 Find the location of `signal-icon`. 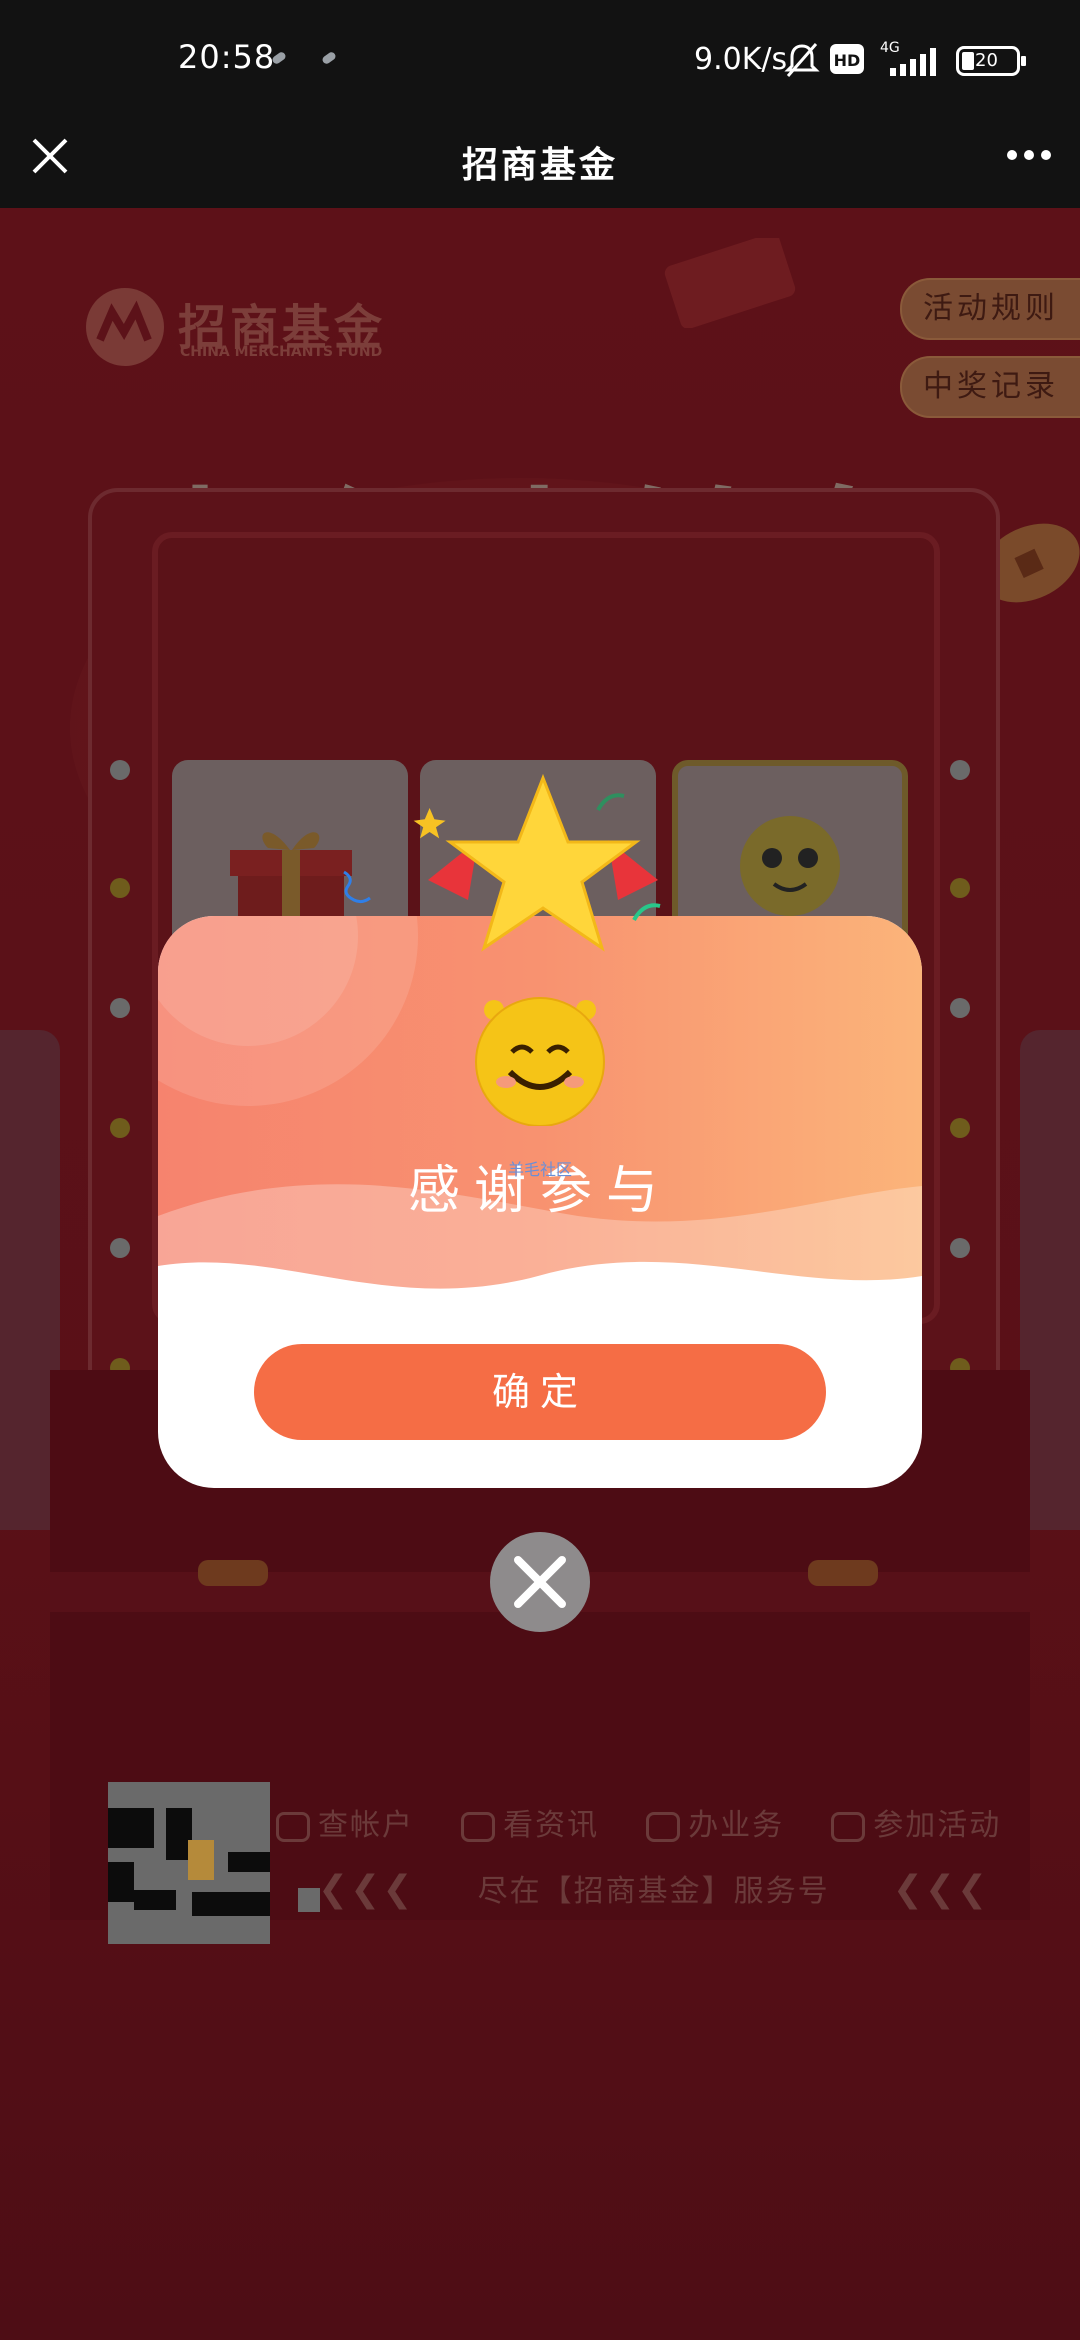

signal-icon is located at coordinates (913, 62).